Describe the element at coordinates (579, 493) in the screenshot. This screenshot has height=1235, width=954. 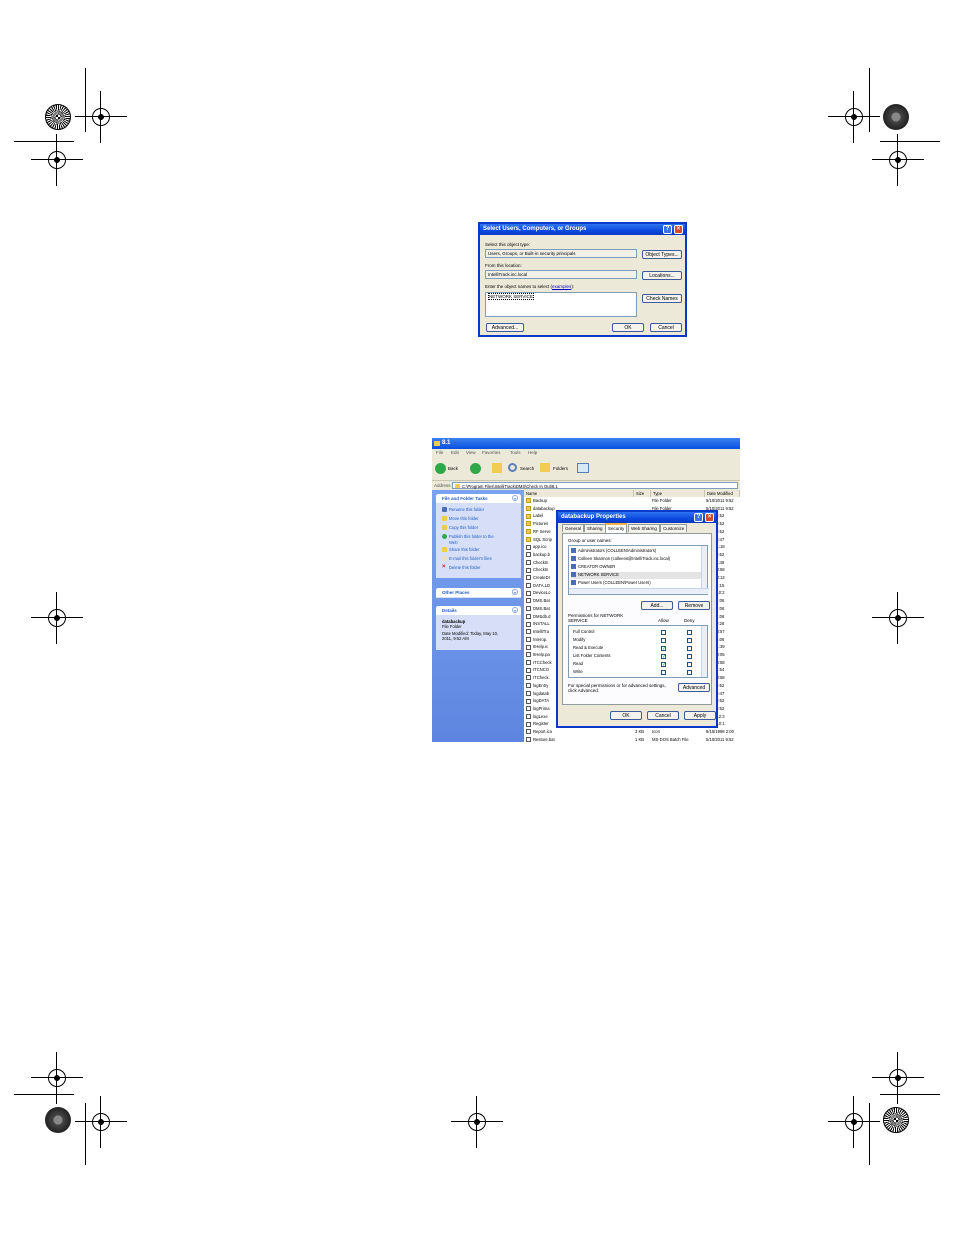
I see `column-header-name: Name` at that location.